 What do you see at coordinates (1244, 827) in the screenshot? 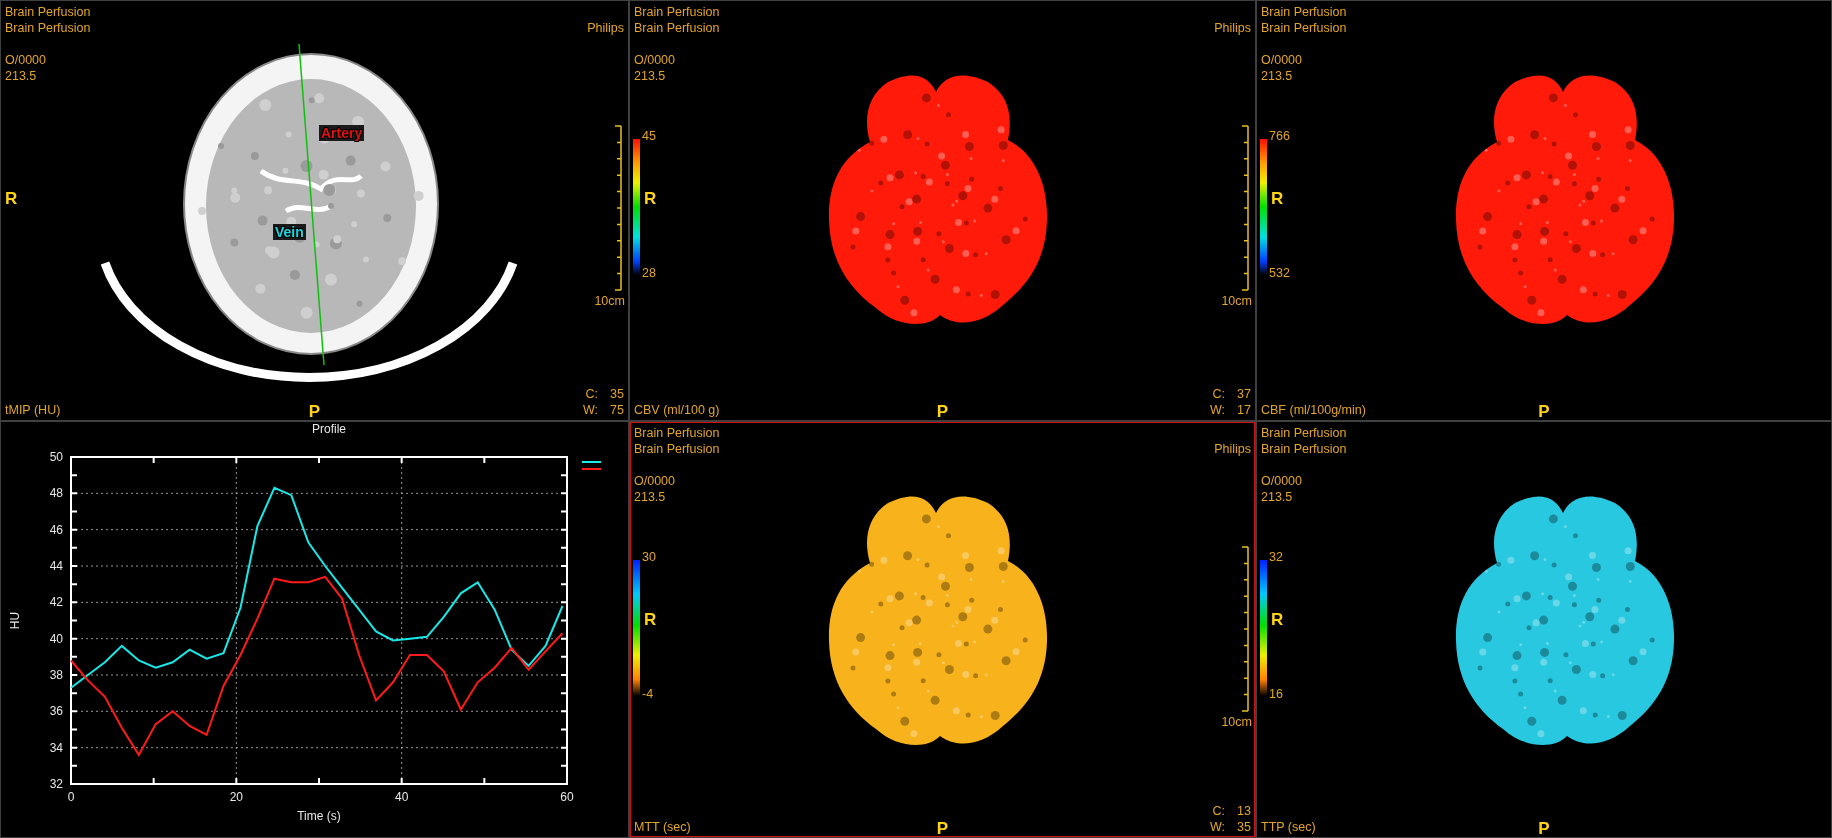
I see `window-width-value: 35` at bounding box center [1244, 827].